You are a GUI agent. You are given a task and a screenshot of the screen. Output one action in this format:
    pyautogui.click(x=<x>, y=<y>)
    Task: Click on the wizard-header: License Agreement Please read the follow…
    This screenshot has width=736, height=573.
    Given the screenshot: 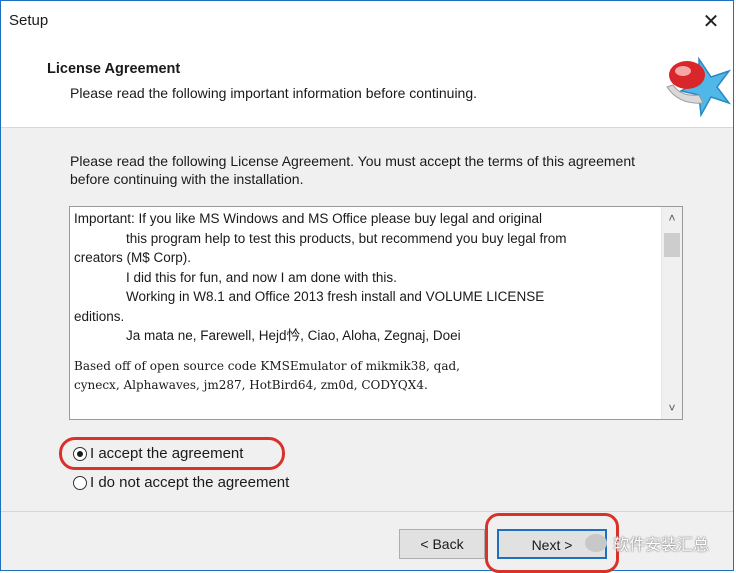 What is the action you would take?
    pyautogui.click(x=367, y=85)
    